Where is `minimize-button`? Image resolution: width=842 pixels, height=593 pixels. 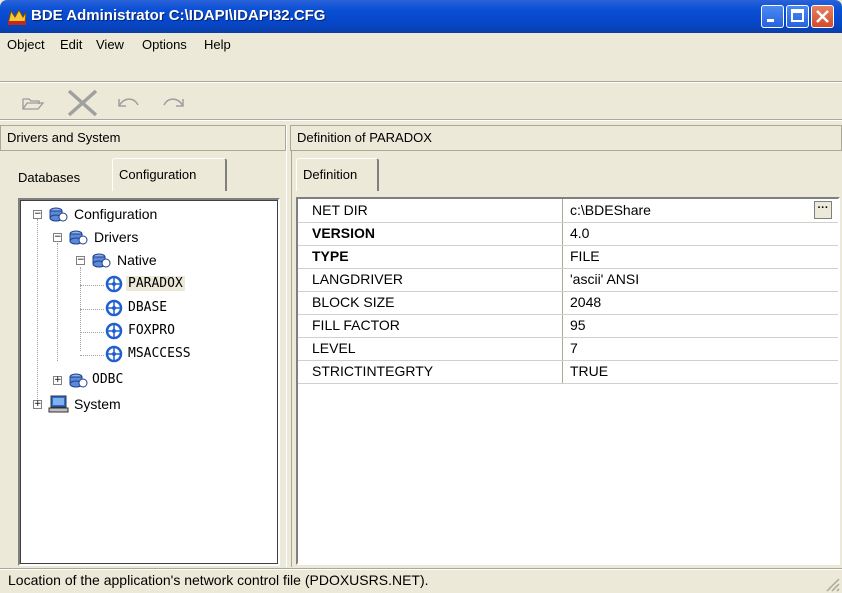 minimize-button is located at coordinates (772, 16).